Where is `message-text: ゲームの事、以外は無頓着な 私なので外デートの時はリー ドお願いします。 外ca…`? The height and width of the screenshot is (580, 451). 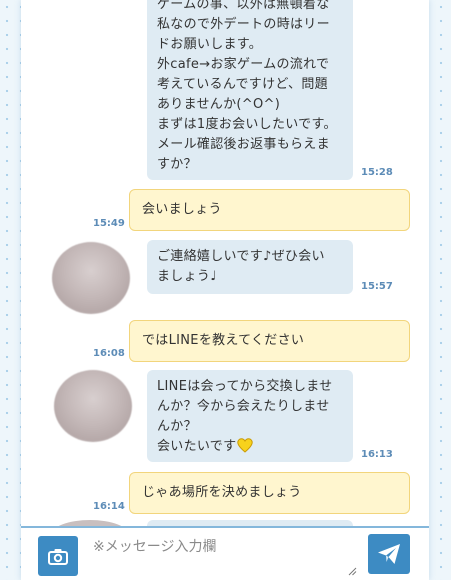 message-text: ゲームの事、以外は無頓着な 私なので外デートの時はリー ドお願いします。 外ca… is located at coordinates (247, 86).